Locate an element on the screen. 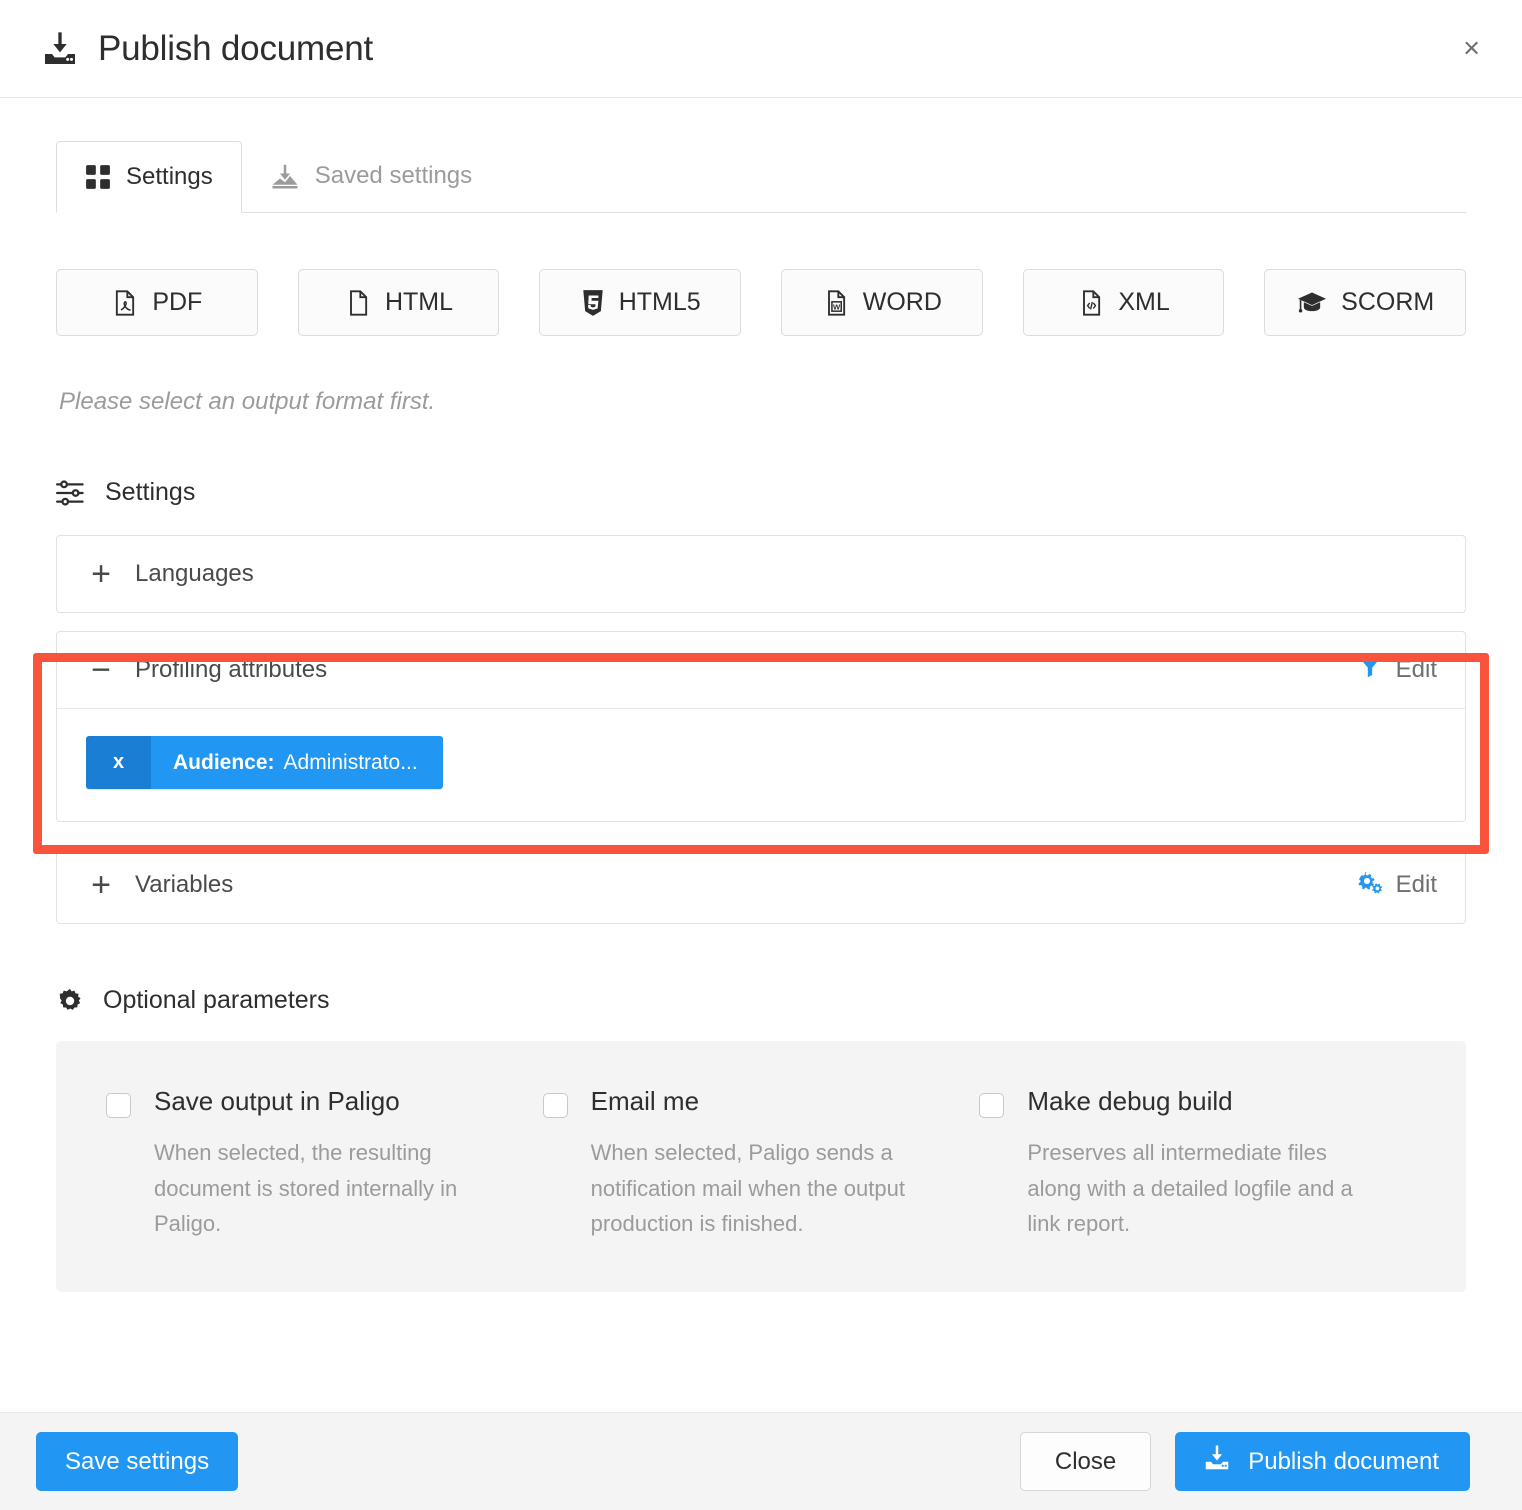 The height and width of the screenshot is (1510, 1522). publish-document-label: Publish document is located at coordinates (1343, 1461).